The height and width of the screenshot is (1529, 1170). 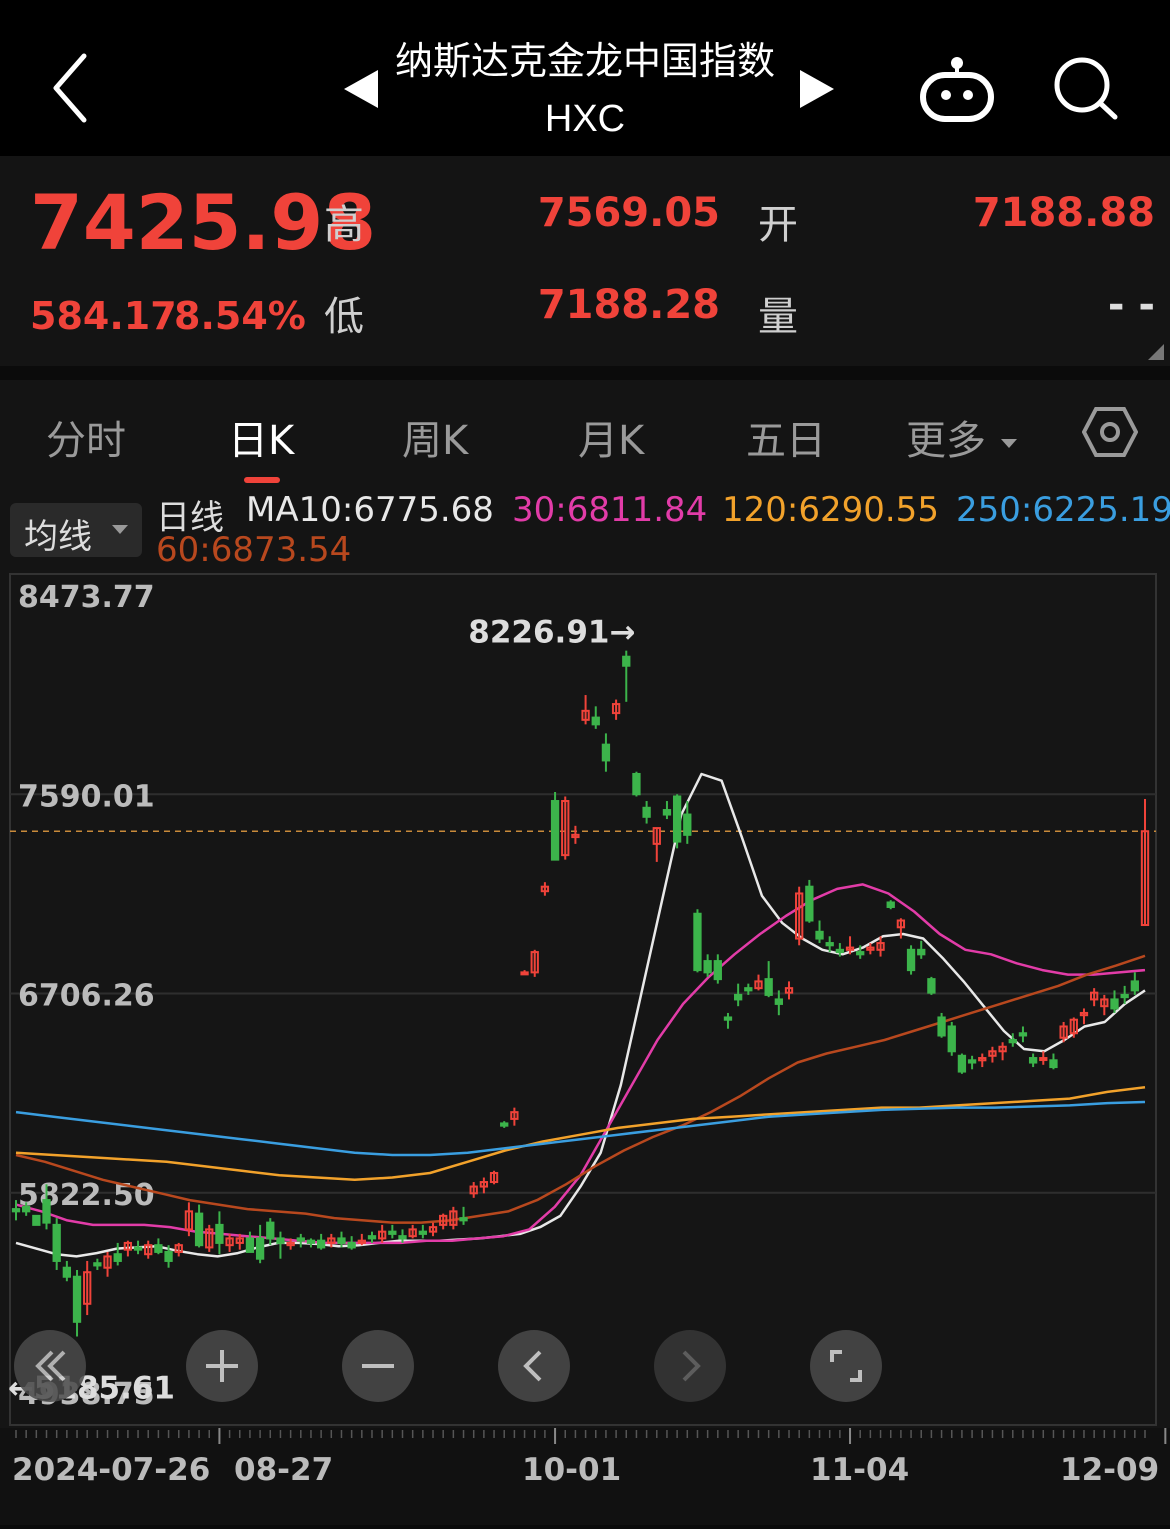 What do you see at coordinates (611, 437) in the screenshot?
I see `tab-monthly-k: 月K` at bounding box center [611, 437].